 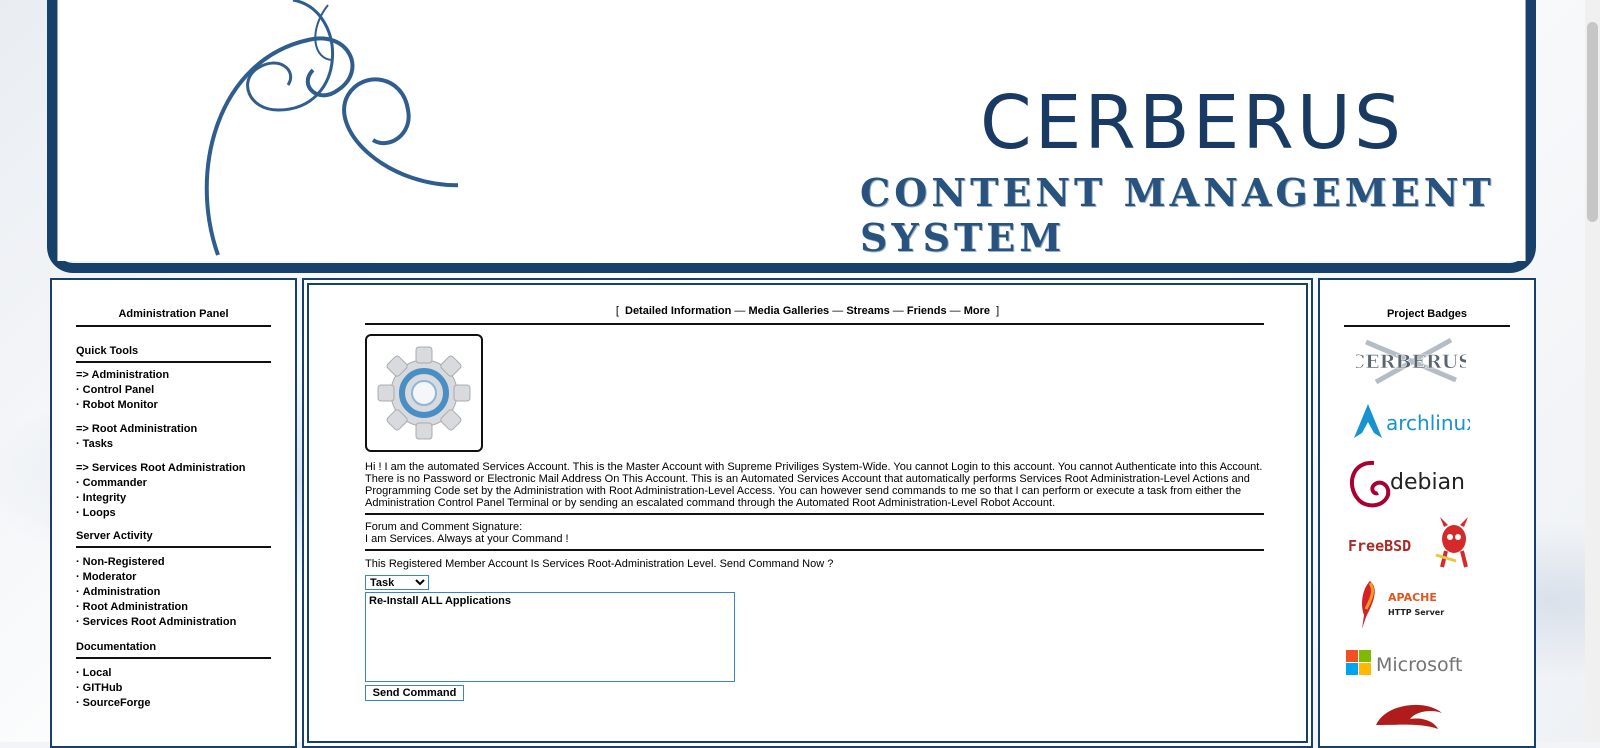 I want to click on nav-detailed-information: Detailed Information, so click(x=678, y=311).